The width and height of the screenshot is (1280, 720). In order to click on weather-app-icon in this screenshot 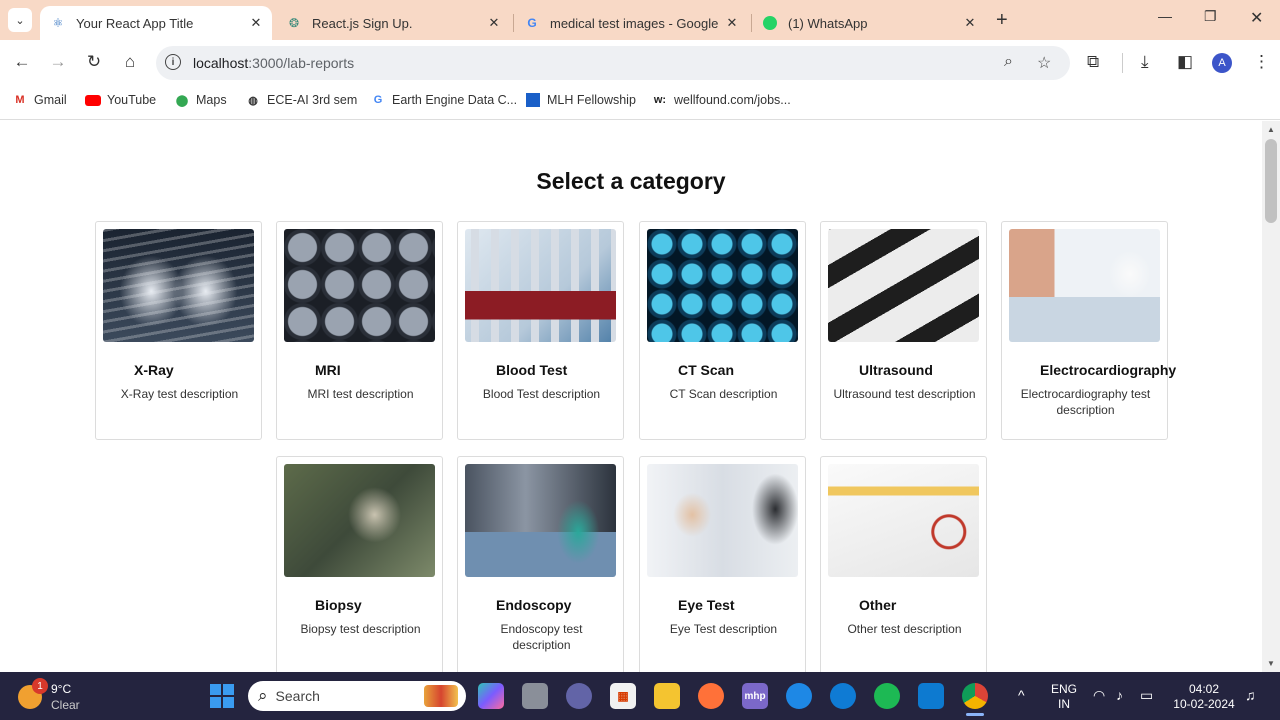, I will do `click(799, 696)`.